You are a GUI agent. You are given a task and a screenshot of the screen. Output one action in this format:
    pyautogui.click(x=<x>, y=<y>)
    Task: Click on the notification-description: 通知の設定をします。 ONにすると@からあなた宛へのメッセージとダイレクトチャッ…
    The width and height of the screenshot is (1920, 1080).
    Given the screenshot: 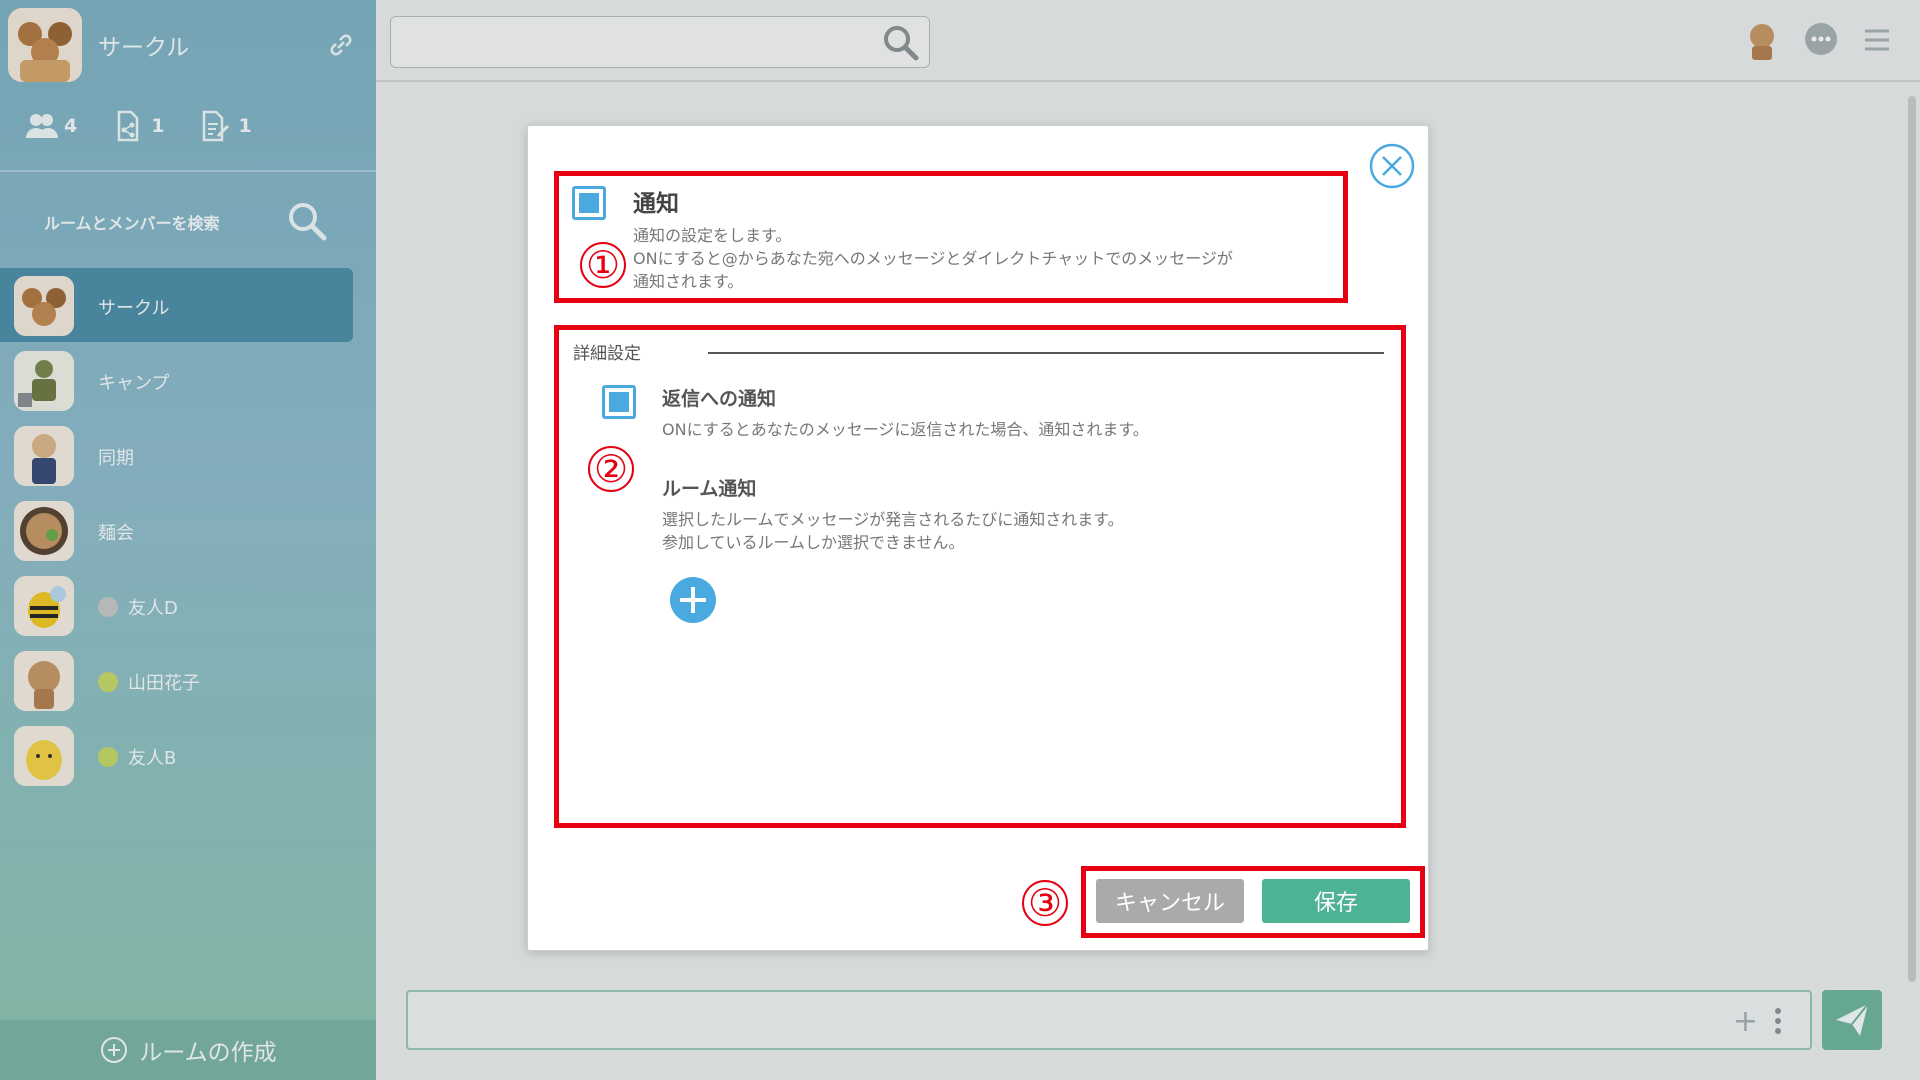 What is the action you would take?
    pyautogui.click(x=933, y=258)
    